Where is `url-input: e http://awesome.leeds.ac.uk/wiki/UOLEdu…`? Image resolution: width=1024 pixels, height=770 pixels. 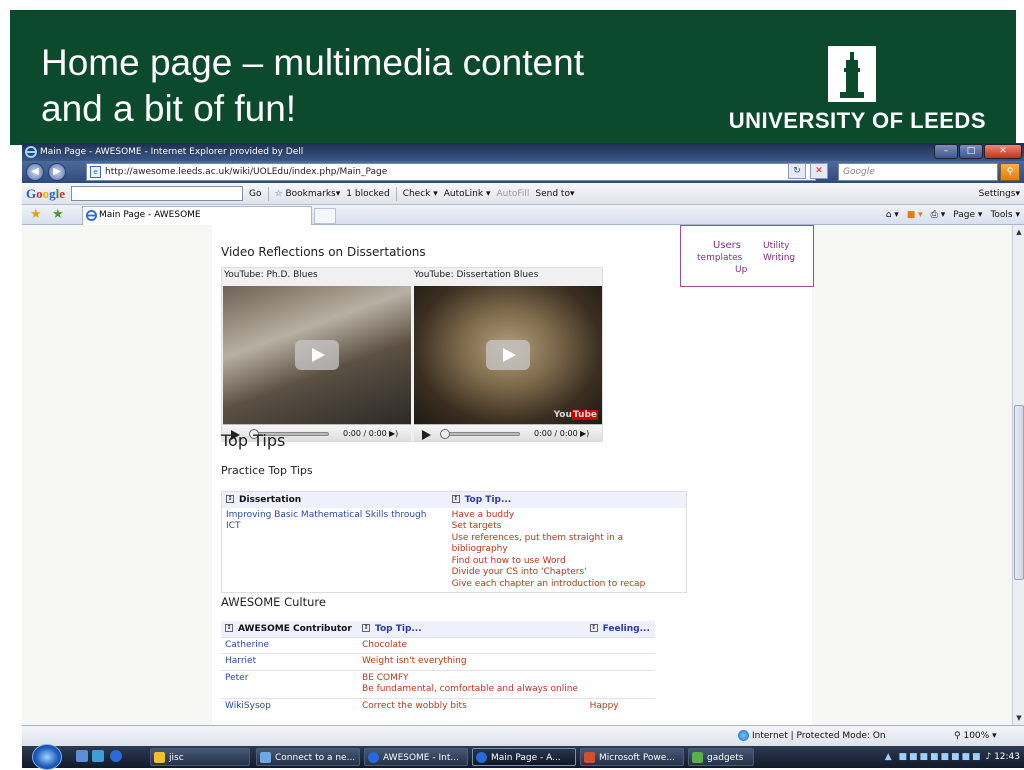
url-input: e http://awesome.leeds.ac.uk/wiki/UOLEdu… is located at coordinates (451, 172).